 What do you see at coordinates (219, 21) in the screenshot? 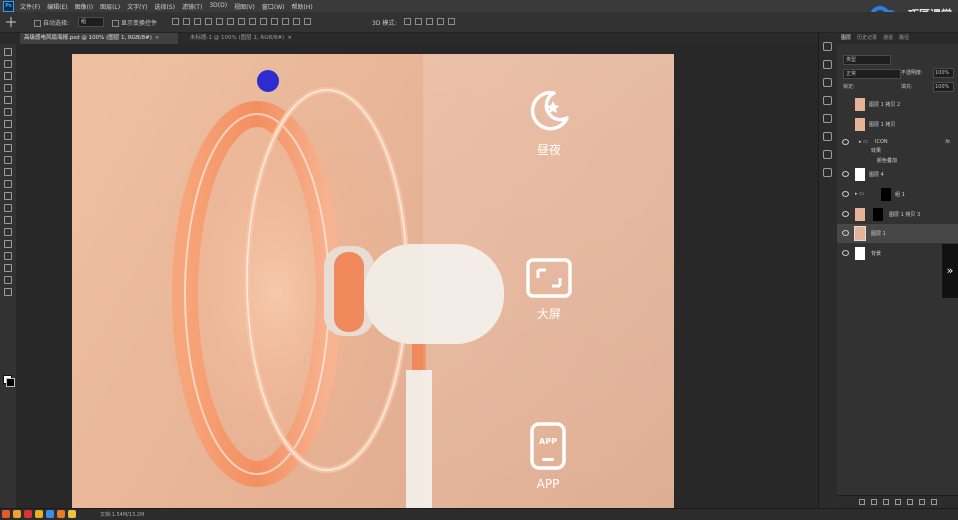
I see `align-hcenter-icon` at bounding box center [219, 21].